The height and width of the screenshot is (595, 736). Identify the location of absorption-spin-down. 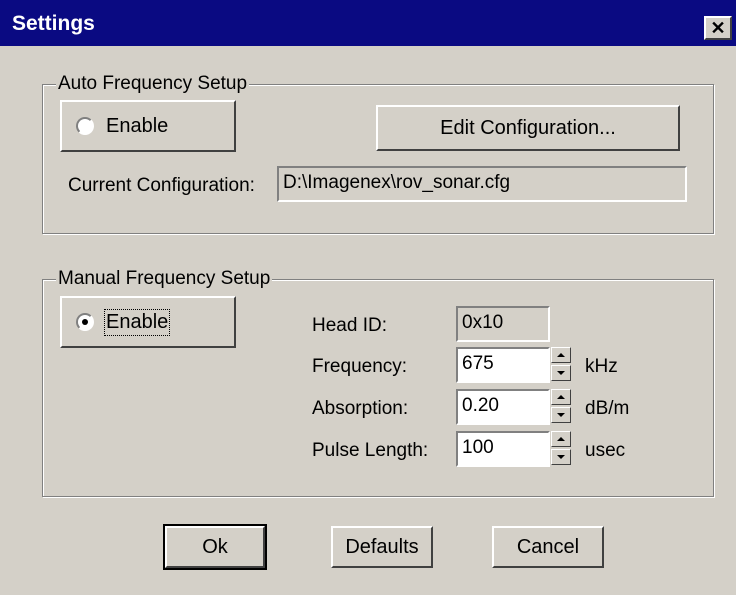
(561, 415).